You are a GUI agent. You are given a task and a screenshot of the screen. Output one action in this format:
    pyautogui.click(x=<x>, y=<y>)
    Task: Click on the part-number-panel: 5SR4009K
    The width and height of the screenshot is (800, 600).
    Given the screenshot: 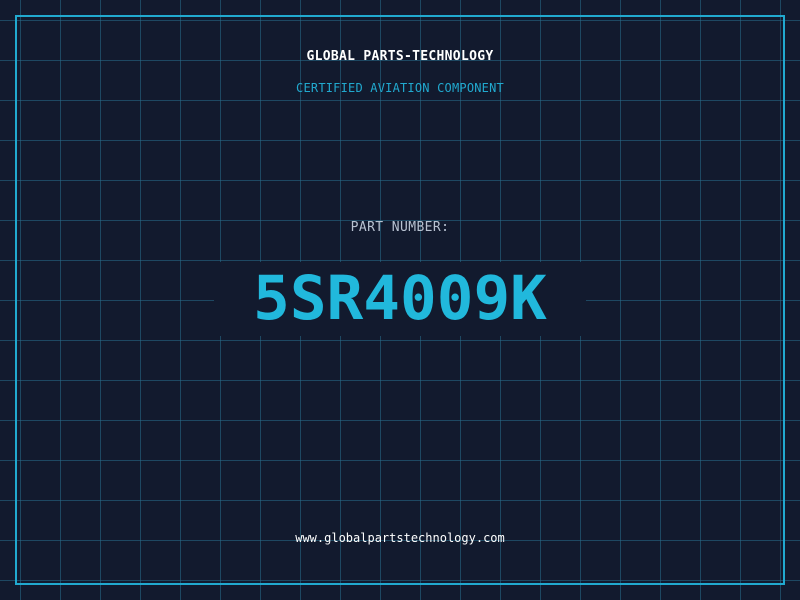 What is the action you would take?
    pyautogui.click(x=400, y=299)
    